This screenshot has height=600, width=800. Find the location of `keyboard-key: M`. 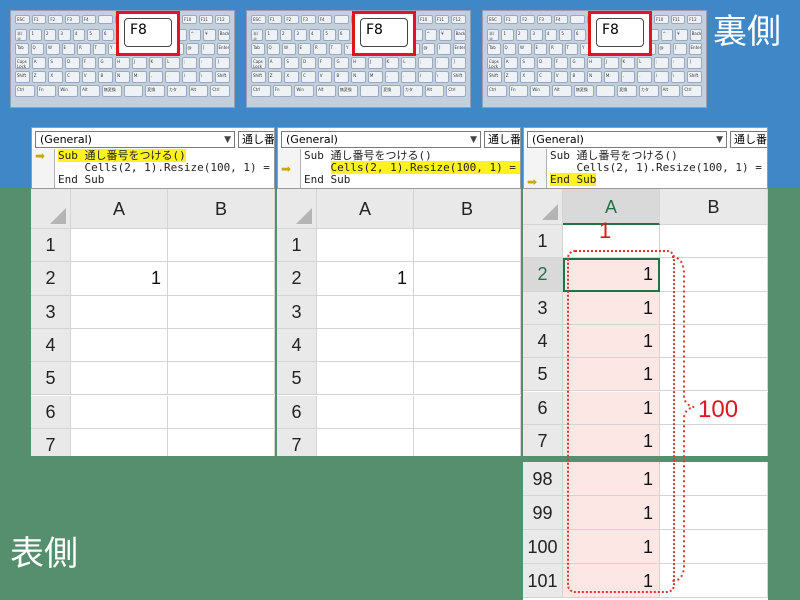

keyboard-key: M is located at coordinates (611, 77).